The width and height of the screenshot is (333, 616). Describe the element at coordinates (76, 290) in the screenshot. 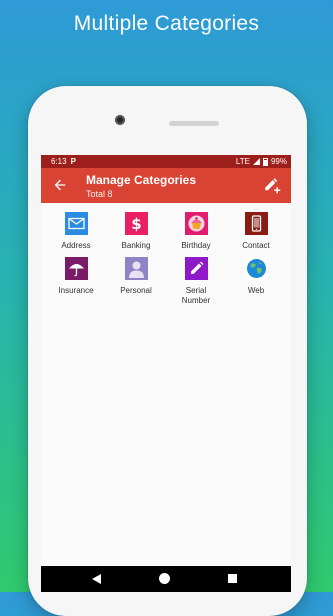

I see `category-label: Insurance` at that location.